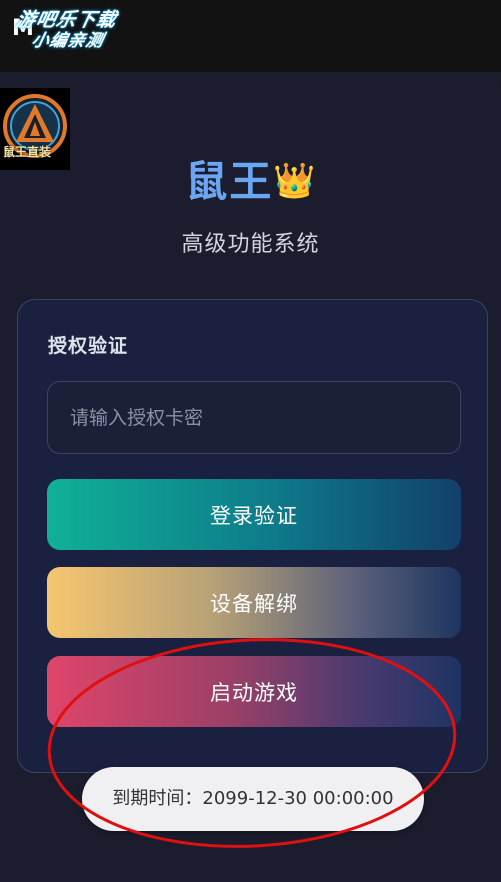 The width and height of the screenshot is (501, 882). I want to click on watermark-line1: 游吧乐下载, so click(66, 20).